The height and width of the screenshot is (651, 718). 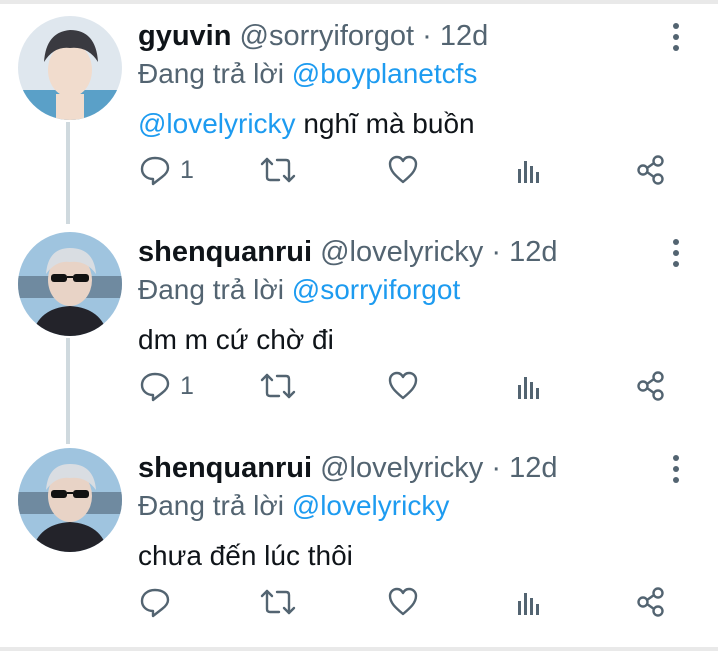 What do you see at coordinates (371, 505) in the screenshot?
I see `reply-to-link: @lovelyricky` at bounding box center [371, 505].